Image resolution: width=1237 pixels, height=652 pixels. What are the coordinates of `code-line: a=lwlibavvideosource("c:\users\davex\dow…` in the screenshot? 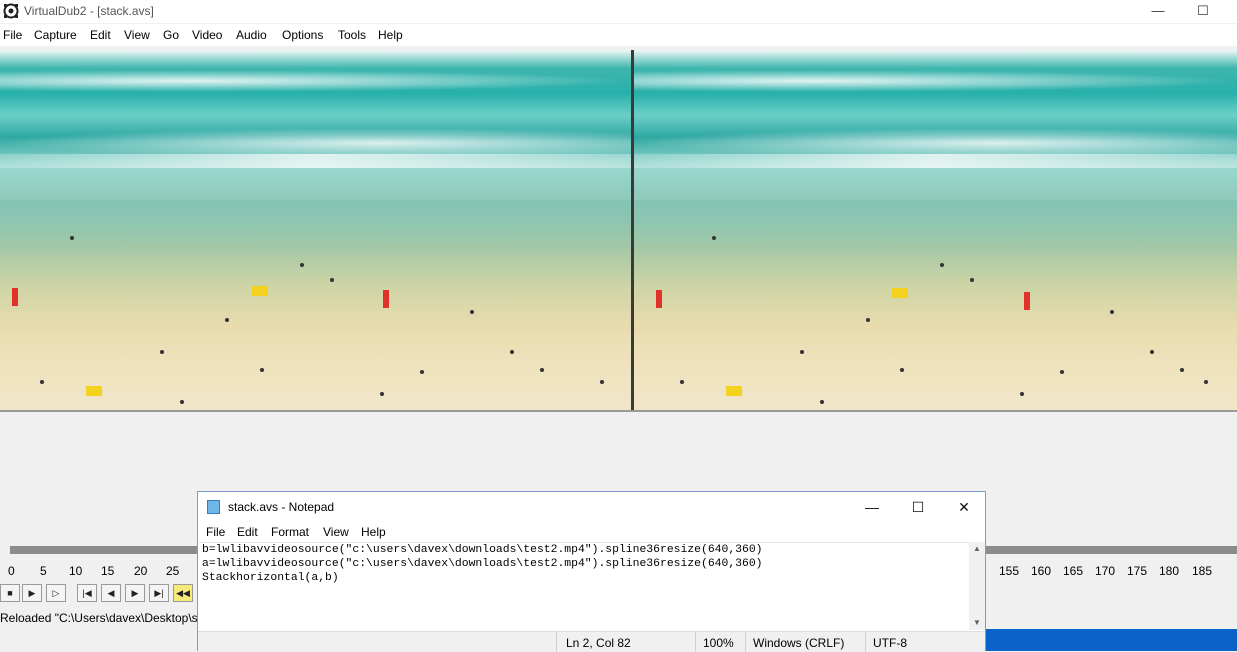 It's located at (482, 564).